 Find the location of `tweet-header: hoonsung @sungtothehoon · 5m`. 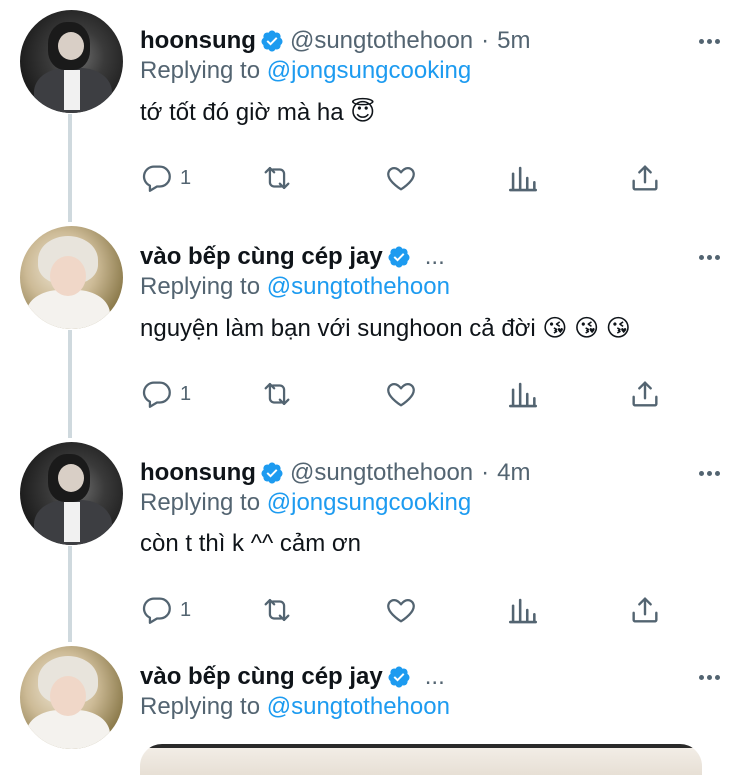

tweet-header: hoonsung @sungtothehoon · 5m is located at coordinates (335, 41).